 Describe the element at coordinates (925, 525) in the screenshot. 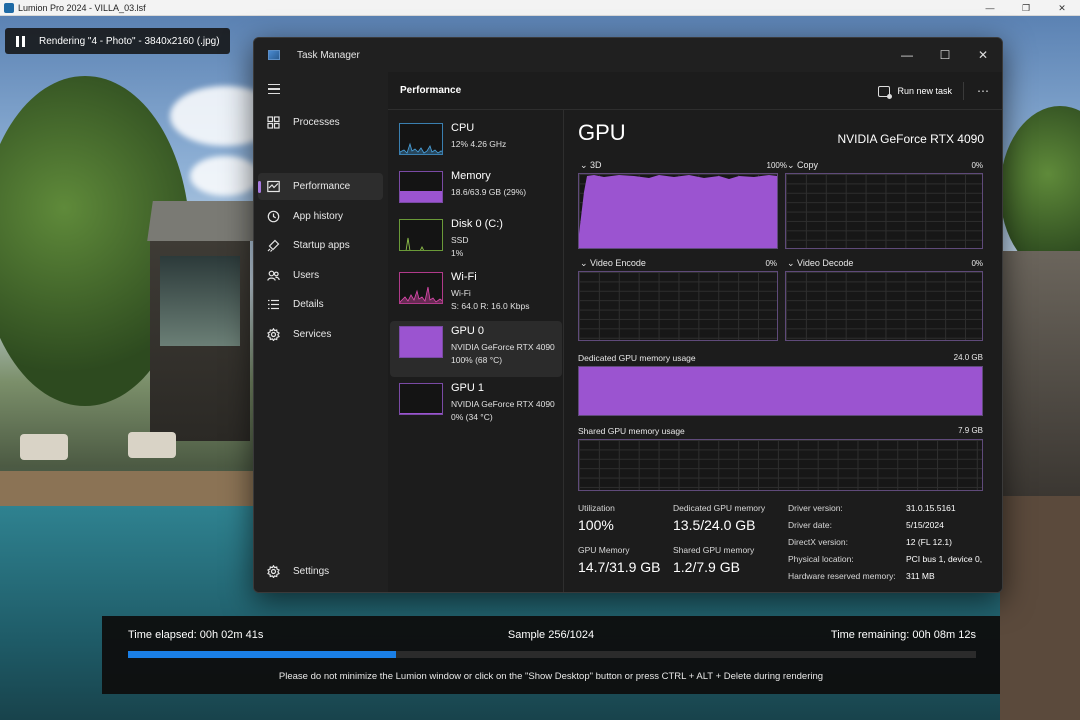

I see `driver-date-value: 5/15/2024` at that location.